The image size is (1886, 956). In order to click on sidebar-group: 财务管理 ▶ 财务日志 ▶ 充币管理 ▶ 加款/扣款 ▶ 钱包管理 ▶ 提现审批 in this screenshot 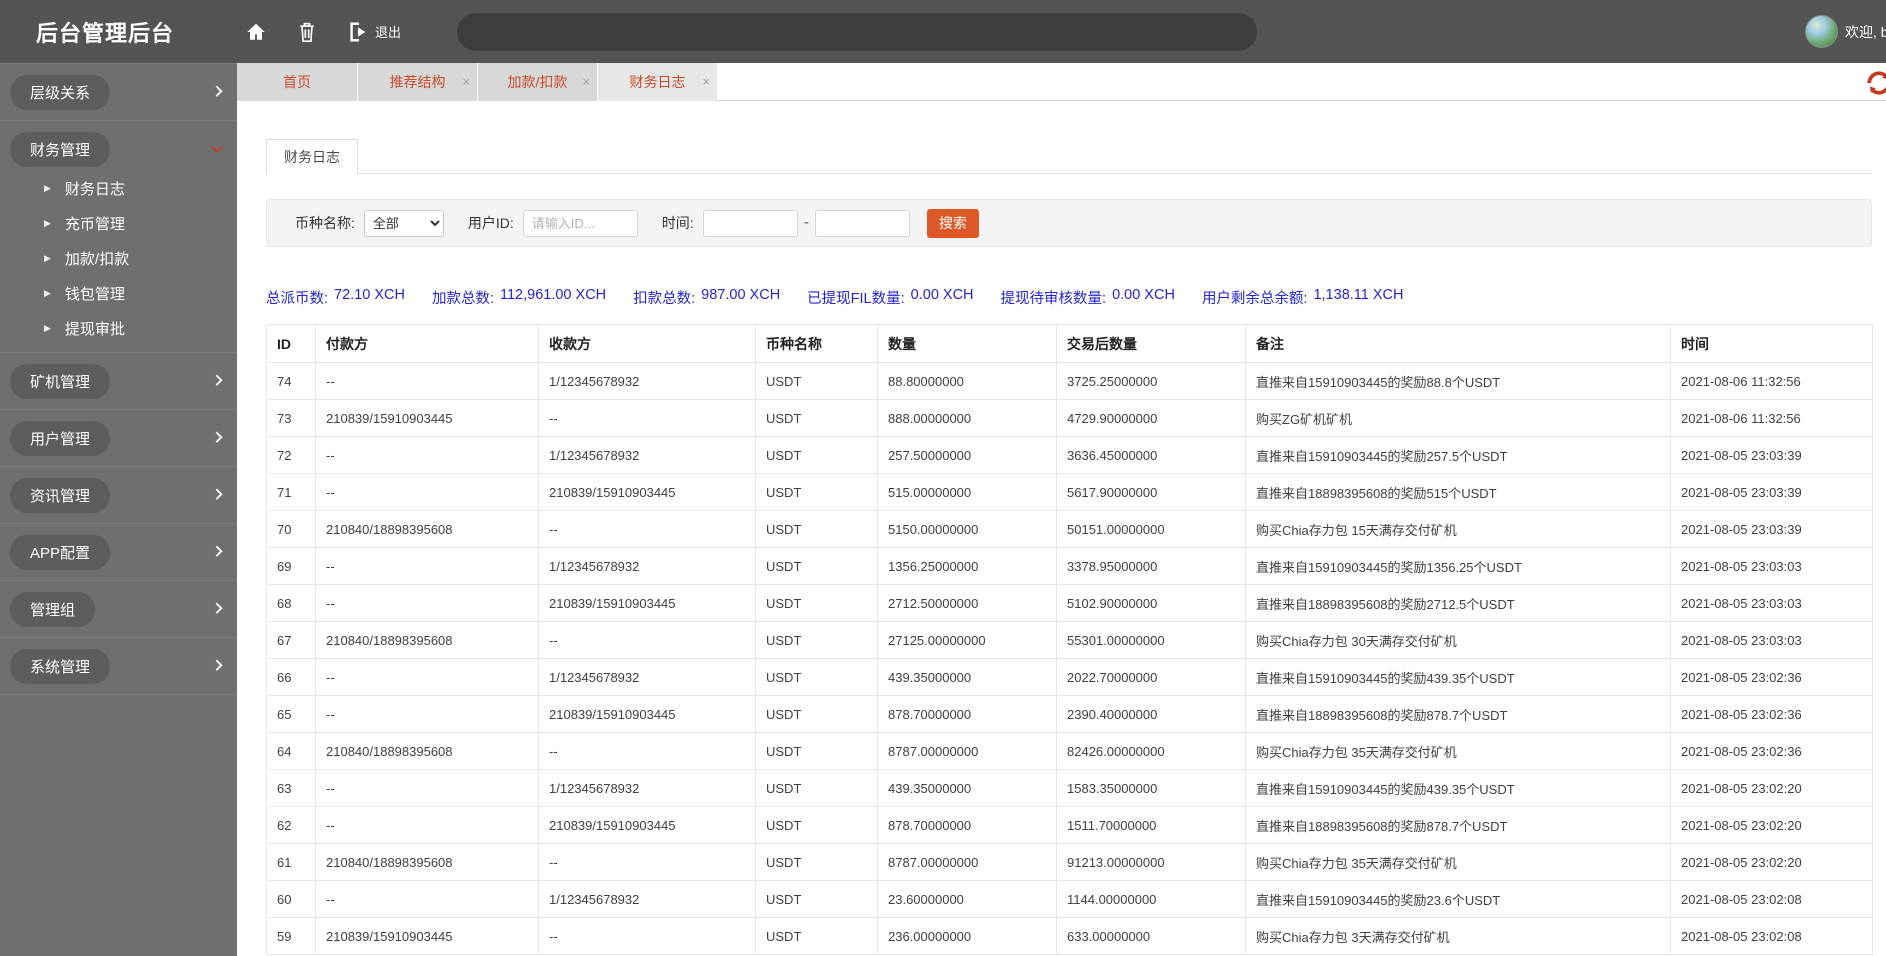, I will do `click(118, 237)`.